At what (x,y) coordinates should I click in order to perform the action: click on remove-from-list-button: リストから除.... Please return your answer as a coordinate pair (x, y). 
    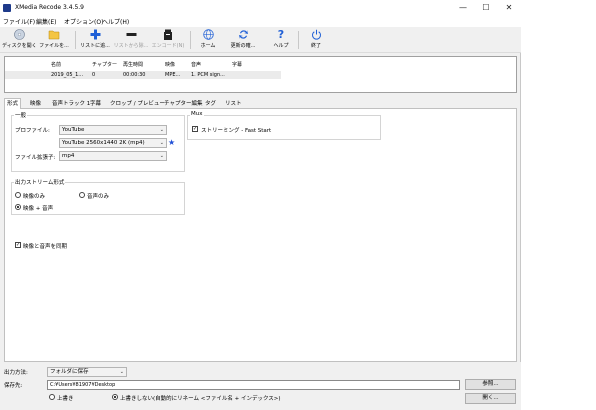
    Looking at the image, I should click on (131, 40).